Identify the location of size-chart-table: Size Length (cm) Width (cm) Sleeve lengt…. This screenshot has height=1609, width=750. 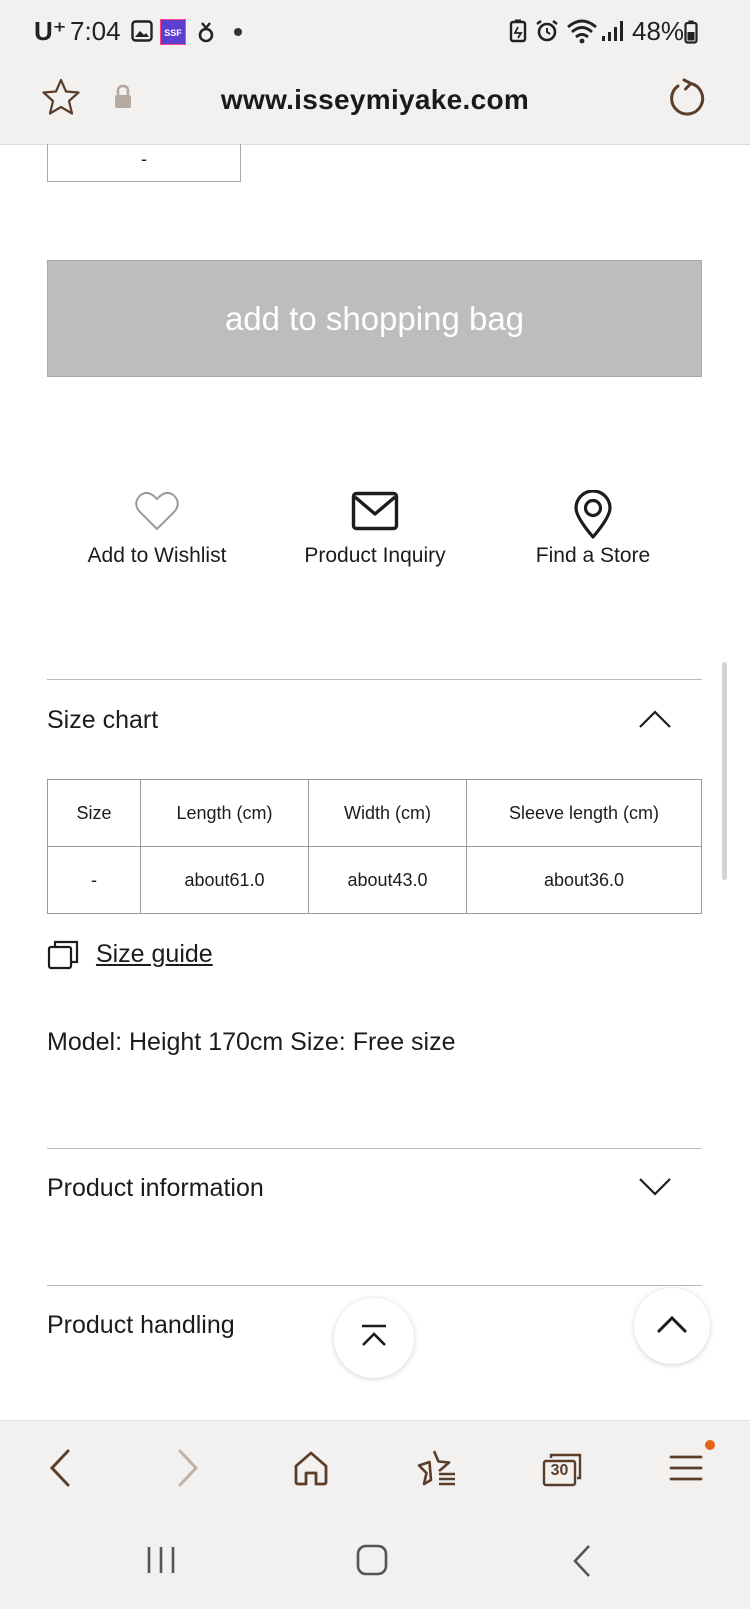
(374, 846).